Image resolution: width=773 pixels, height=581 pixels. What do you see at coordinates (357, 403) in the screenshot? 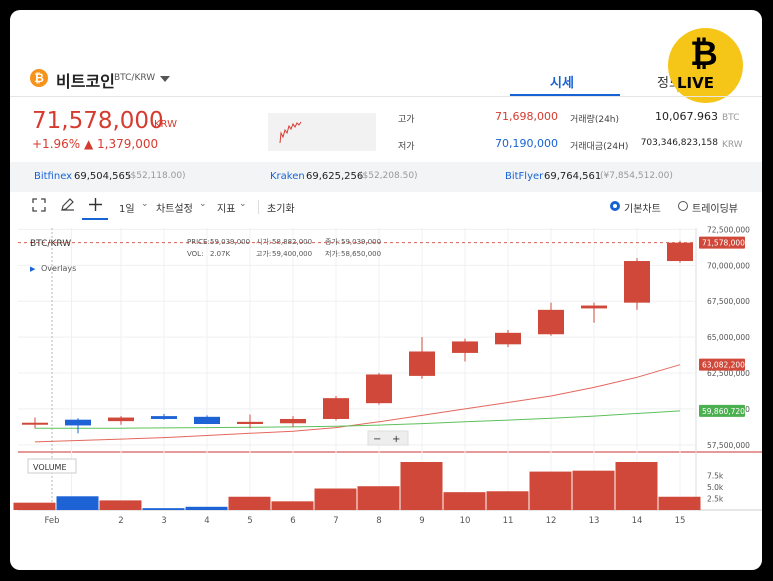
I see `moving-averages` at bounding box center [357, 403].